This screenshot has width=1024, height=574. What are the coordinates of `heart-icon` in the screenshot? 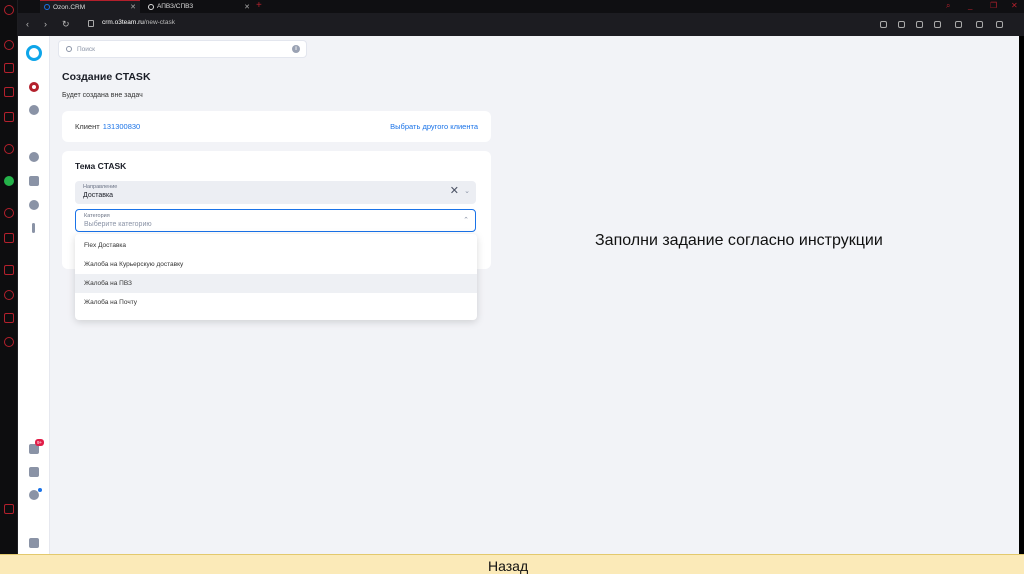 It's located at (9, 270).